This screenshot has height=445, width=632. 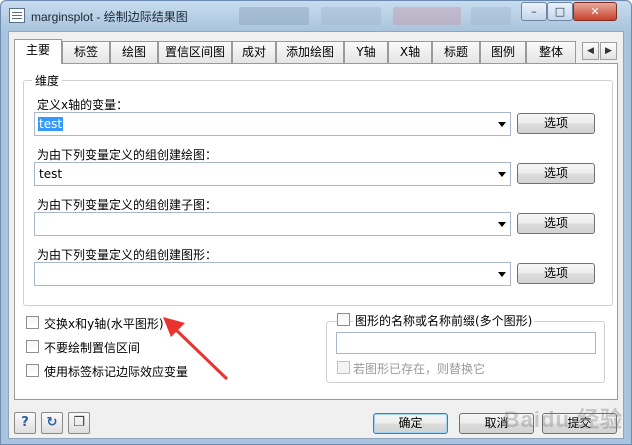 I want to click on graph-name-checkbox-label: 图形的名称或名称前缀(多个图形), so click(x=444, y=320).